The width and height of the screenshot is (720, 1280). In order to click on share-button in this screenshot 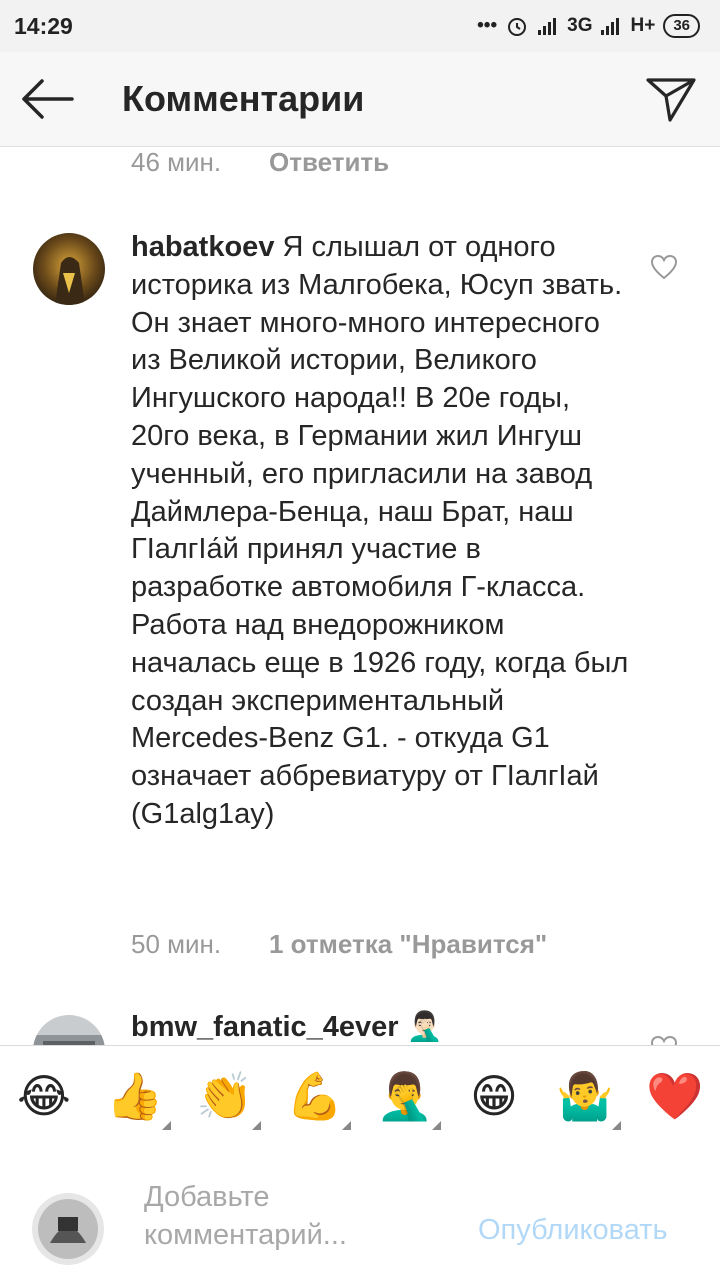, I will do `click(671, 99)`.